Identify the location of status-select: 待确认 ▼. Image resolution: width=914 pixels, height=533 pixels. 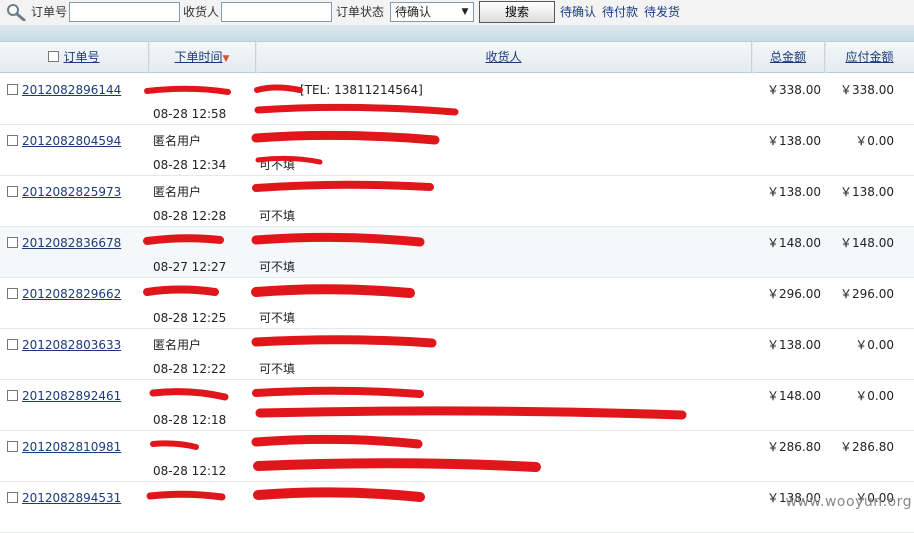
(432, 12).